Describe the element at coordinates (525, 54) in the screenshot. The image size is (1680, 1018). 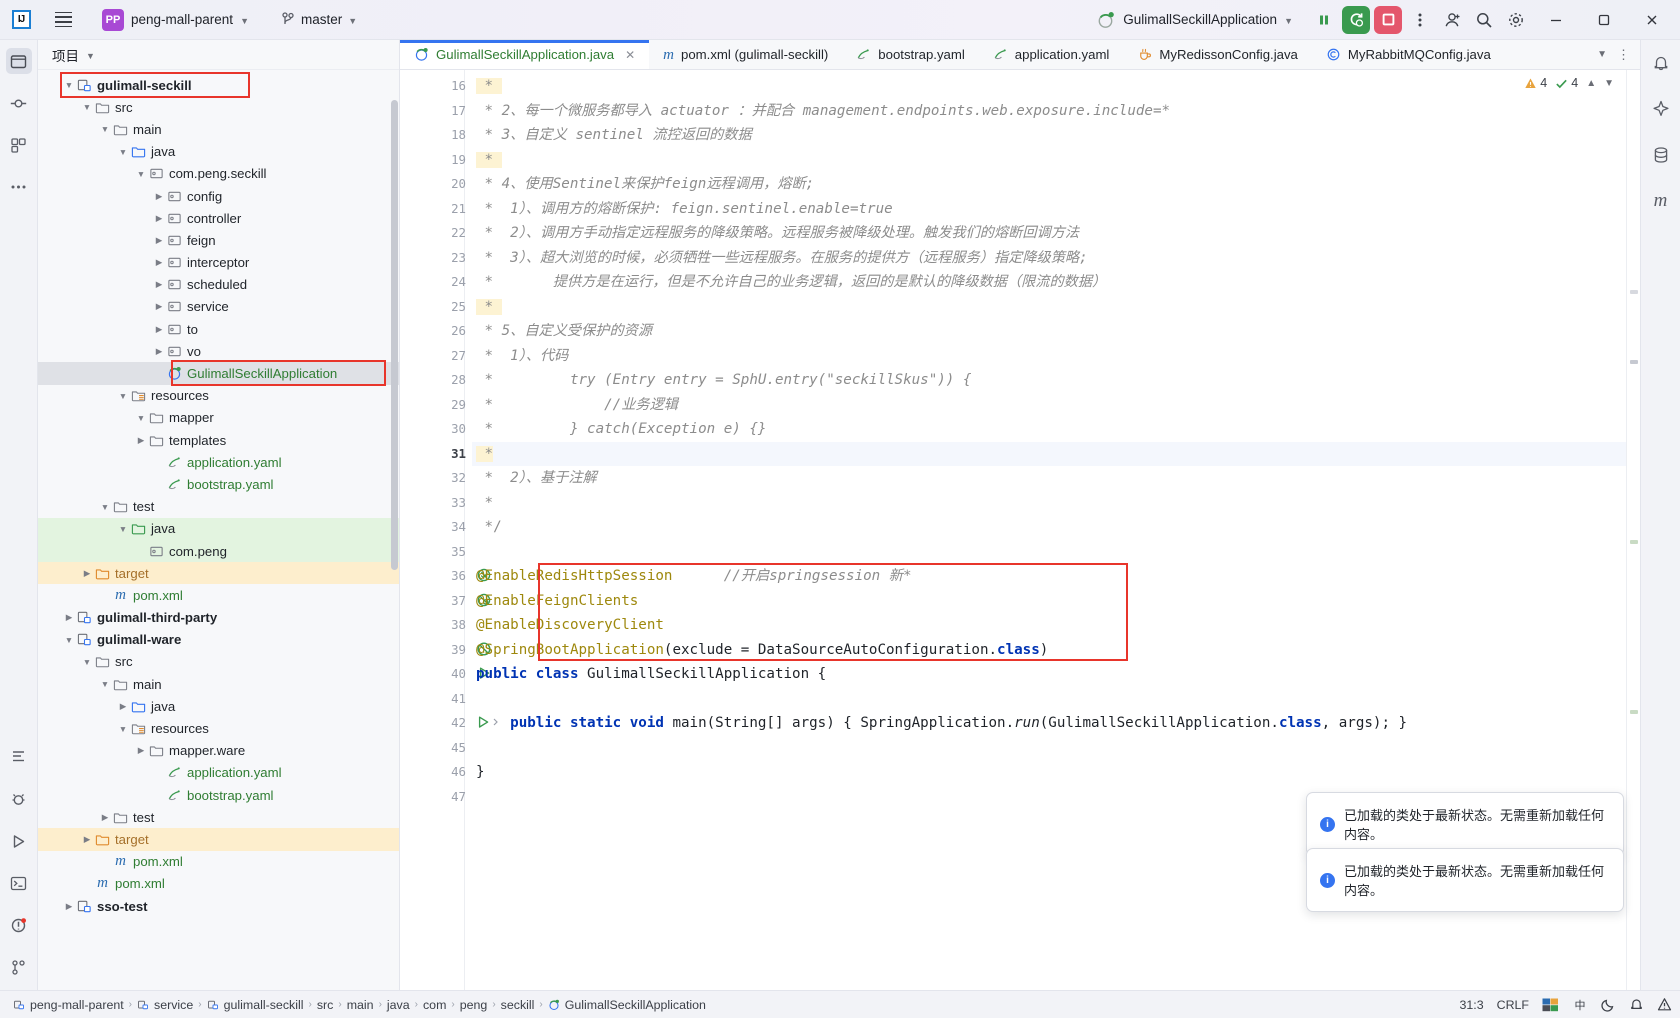
I see `editor-tab-gulimallseckillapplication-java: GulimallSeckillApplication.java ✕` at that location.